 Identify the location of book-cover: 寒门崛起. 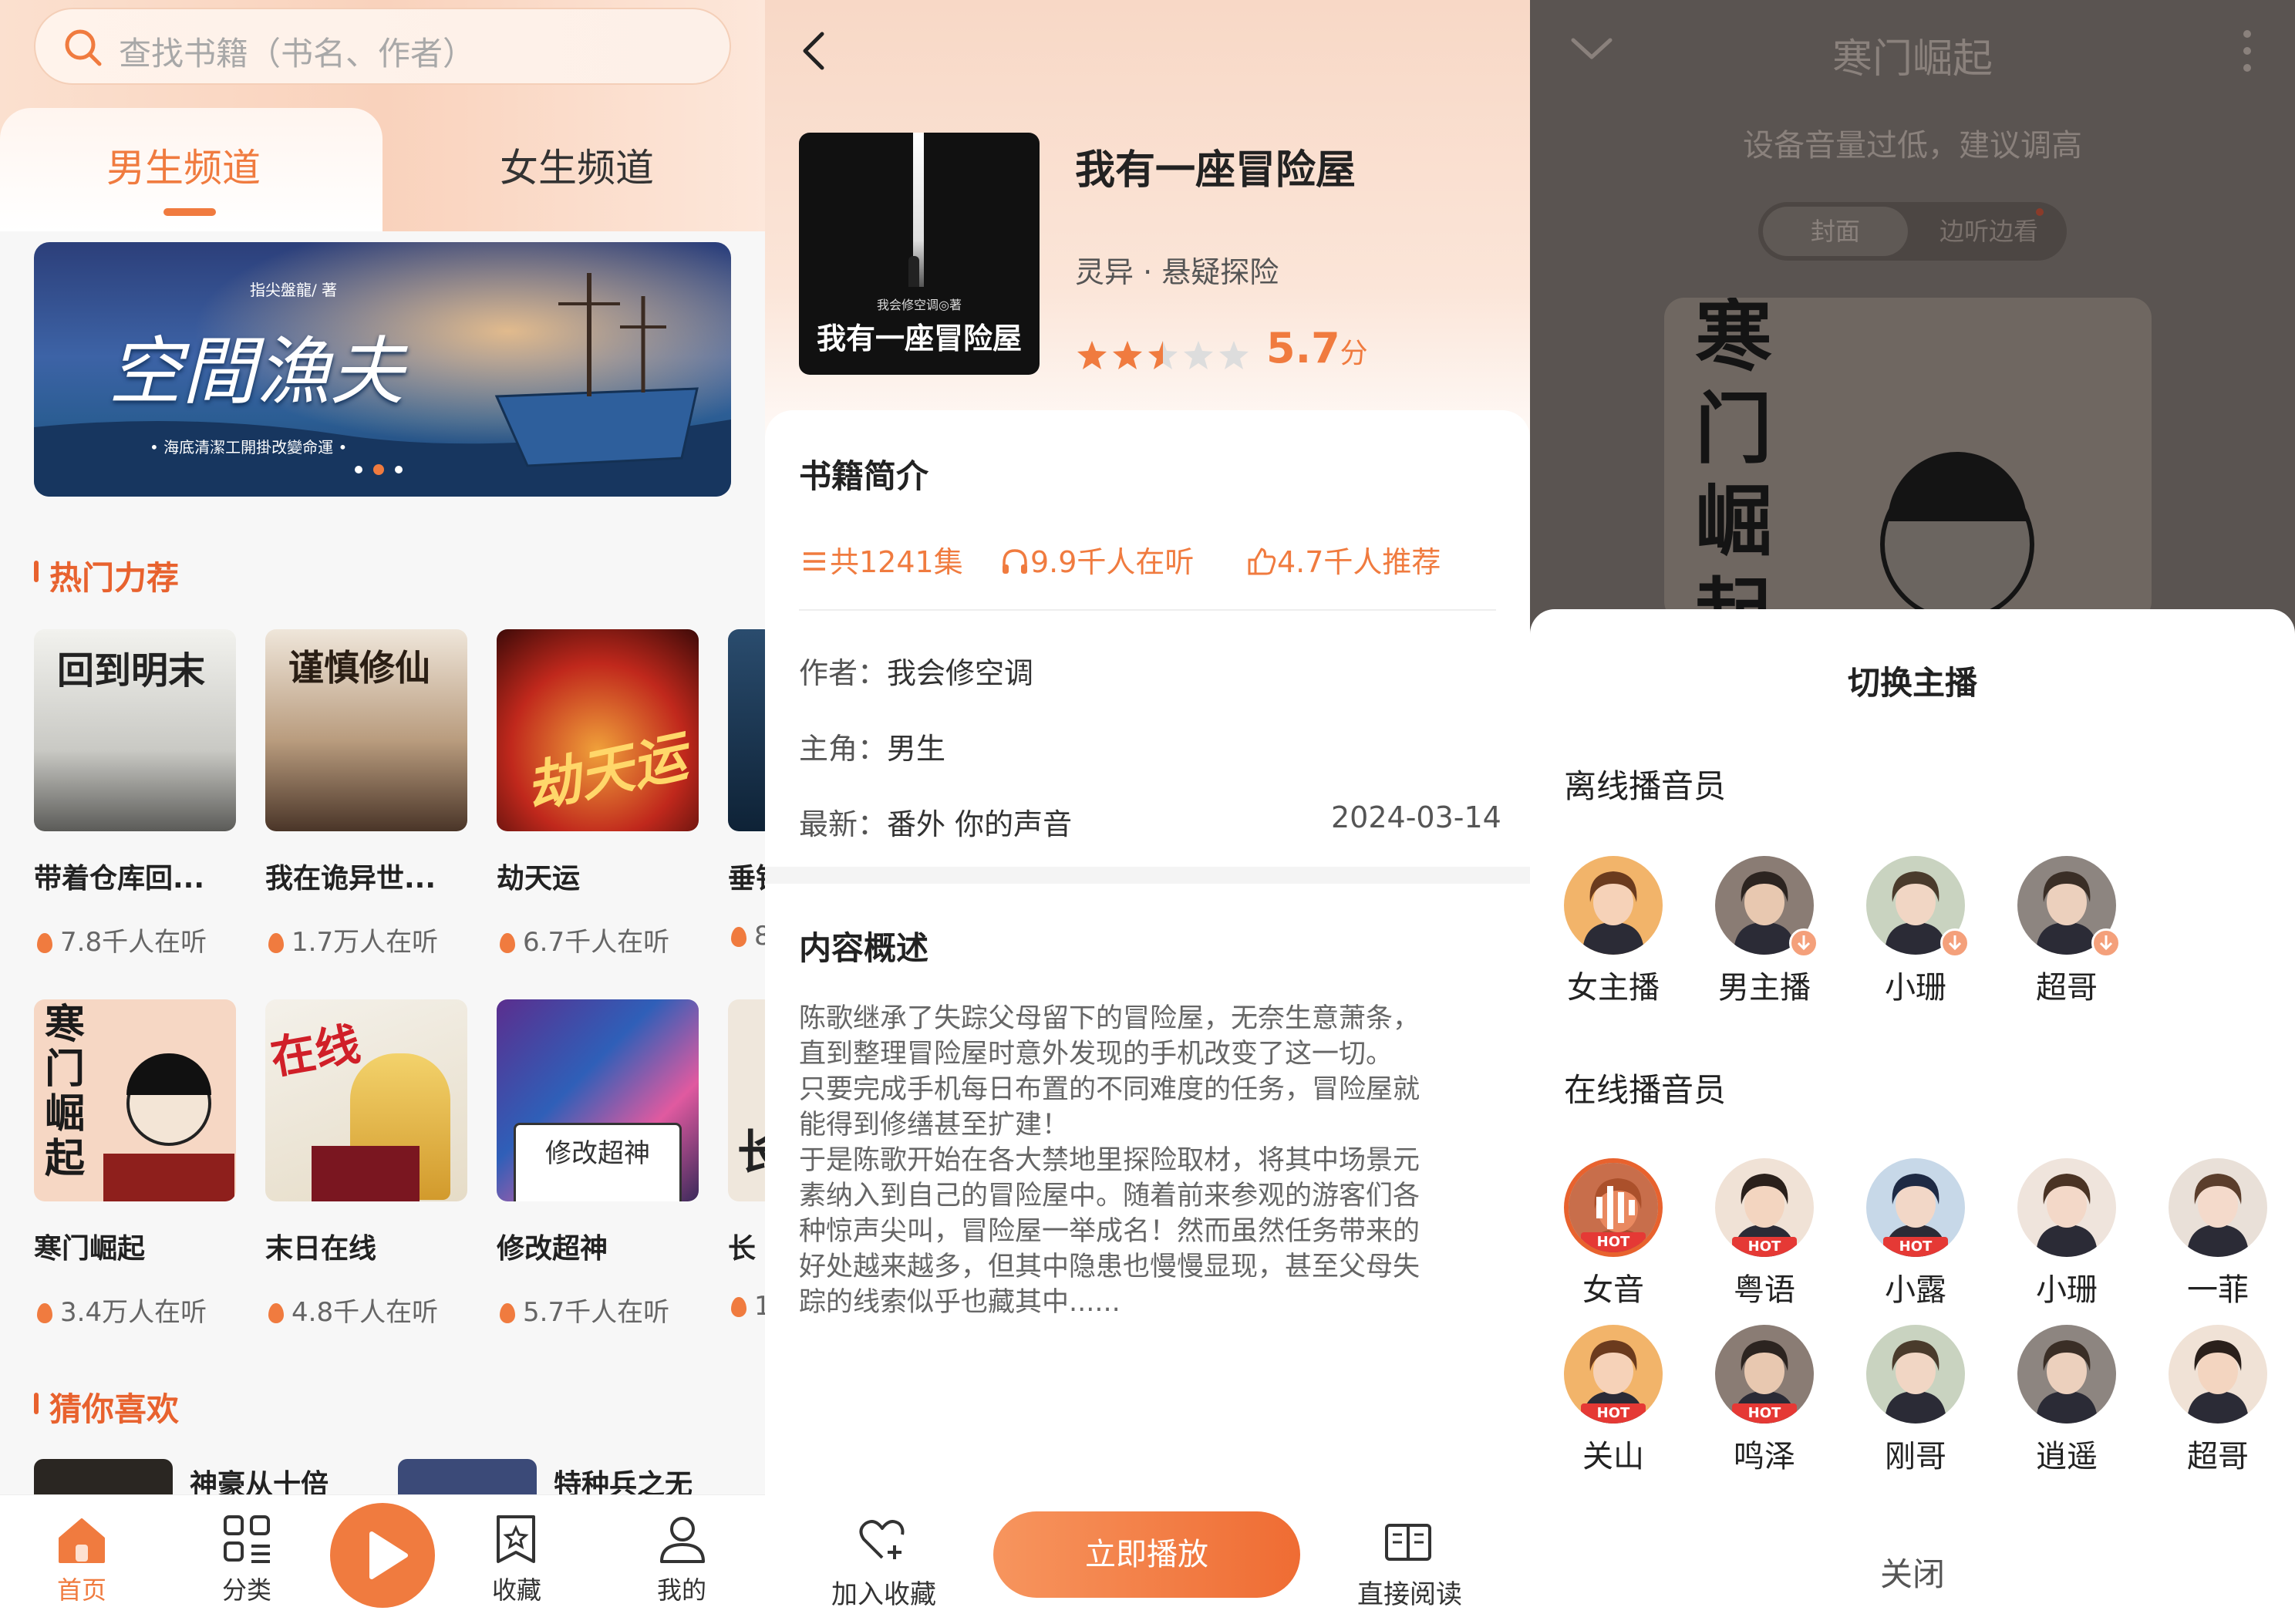
(135, 1100).